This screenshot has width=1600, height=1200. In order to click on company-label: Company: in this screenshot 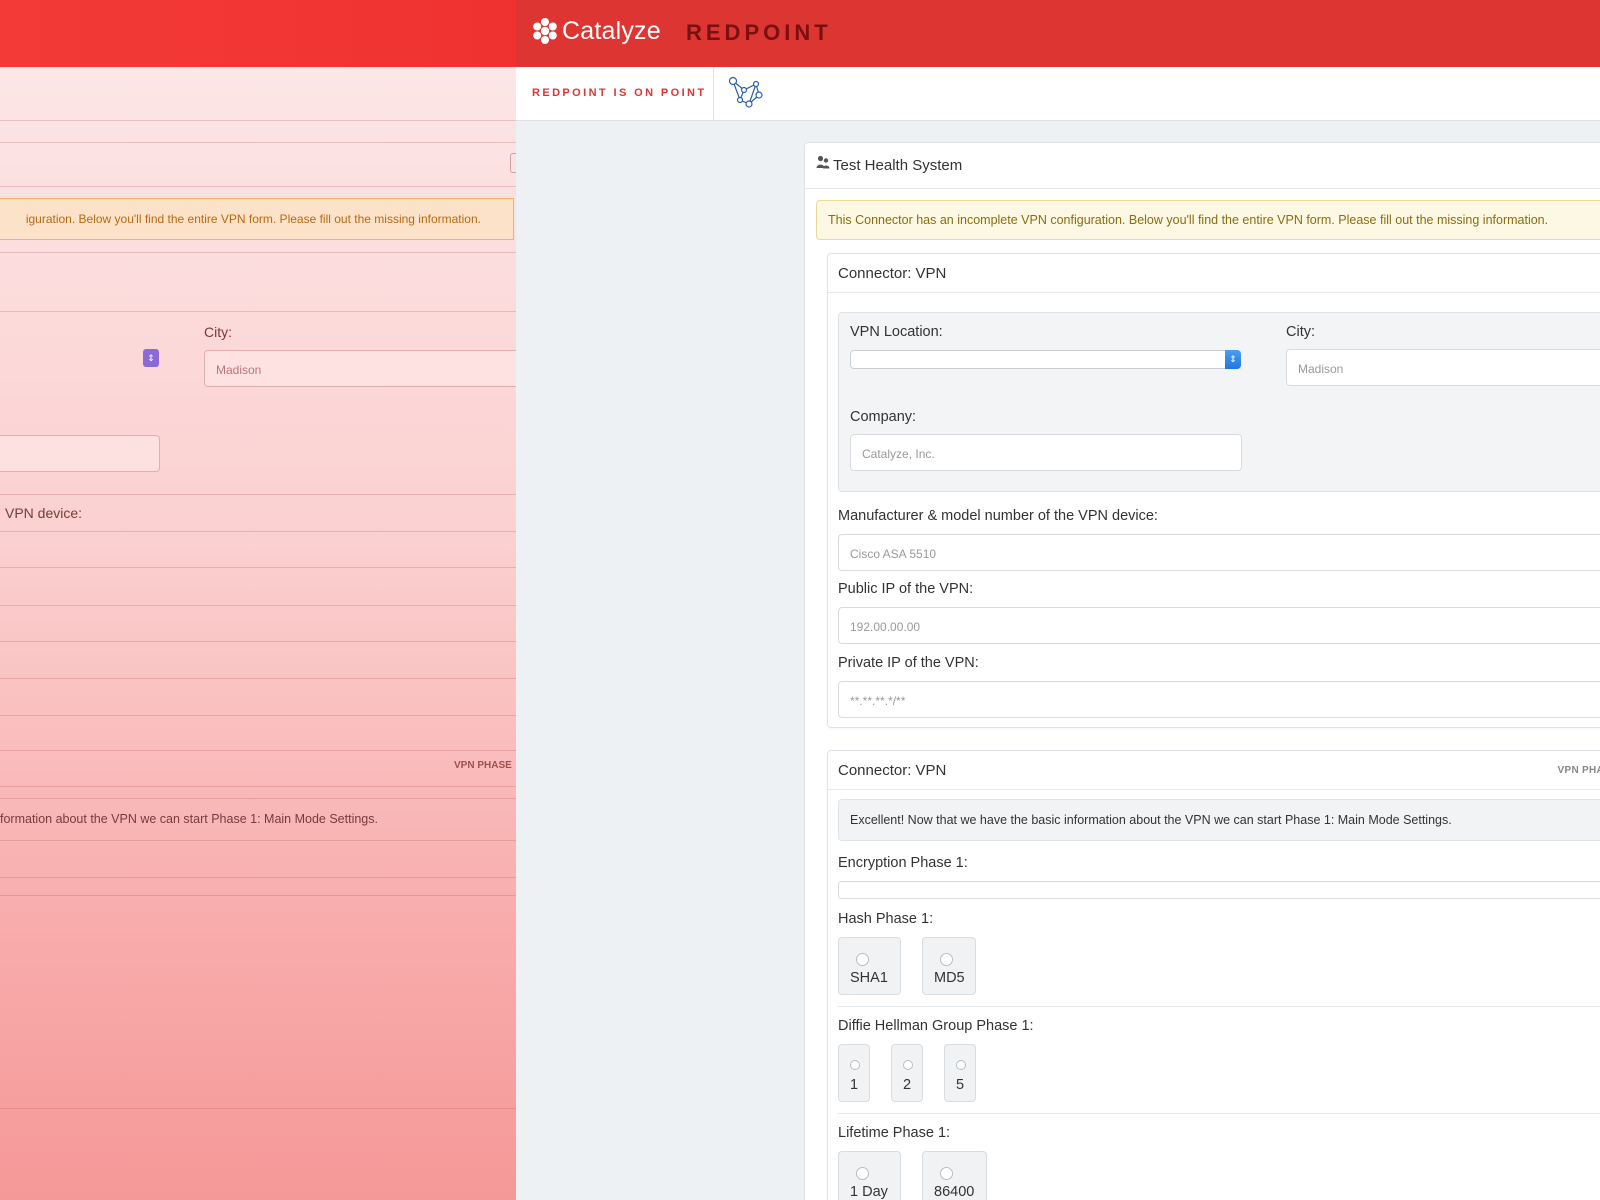, I will do `click(883, 417)`.